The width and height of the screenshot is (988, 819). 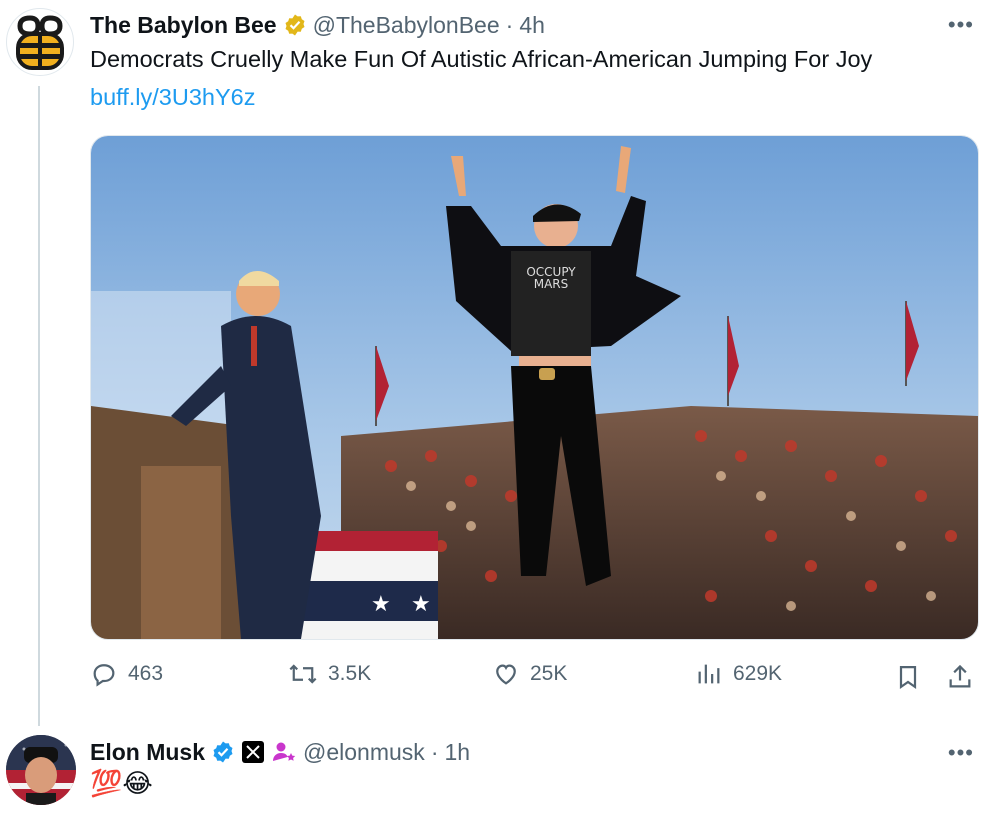 What do you see at coordinates (709, 674) in the screenshot?
I see `views-icon` at bounding box center [709, 674].